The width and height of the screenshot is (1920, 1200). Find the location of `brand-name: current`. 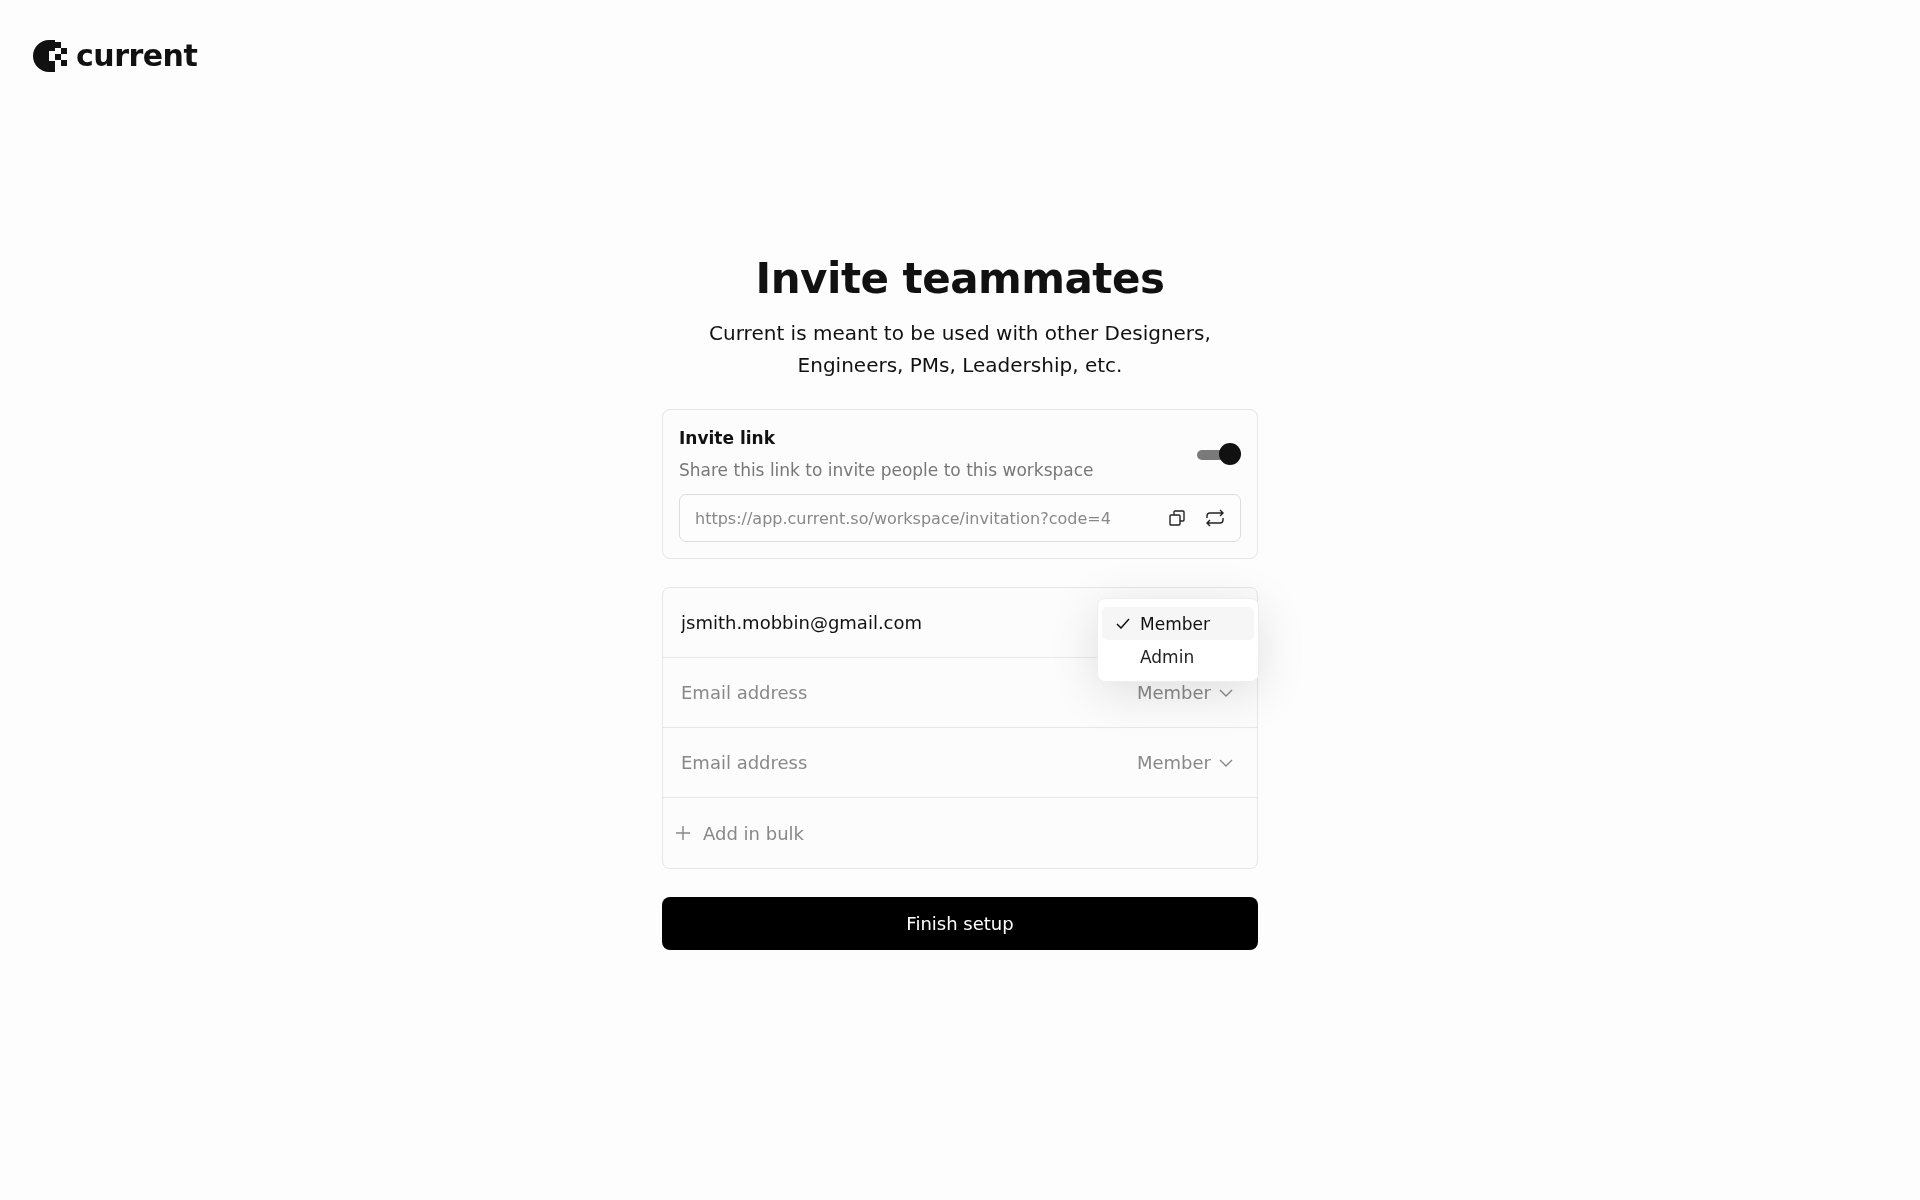

brand-name: current is located at coordinates (137, 55).